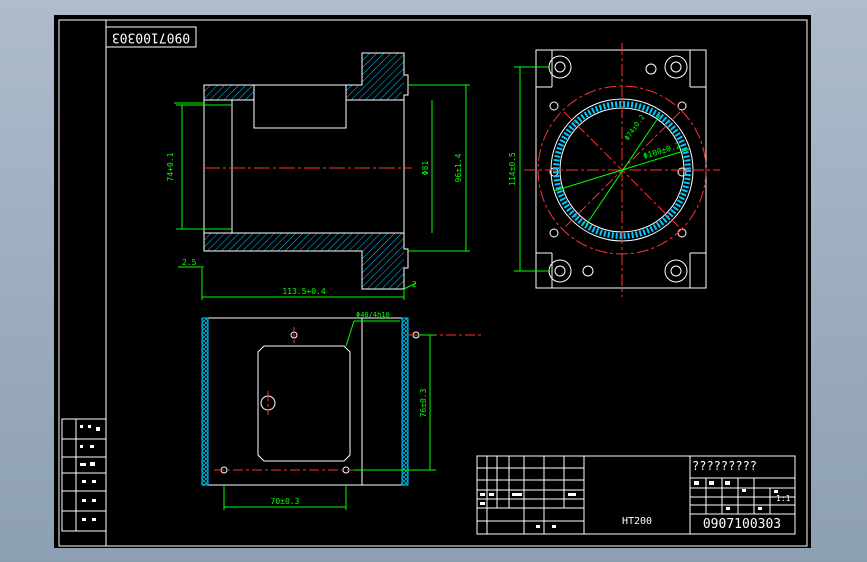 The width and height of the screenshot is (867, 562). I want to click on dim-flange-gap: 2, so click(414, 284).